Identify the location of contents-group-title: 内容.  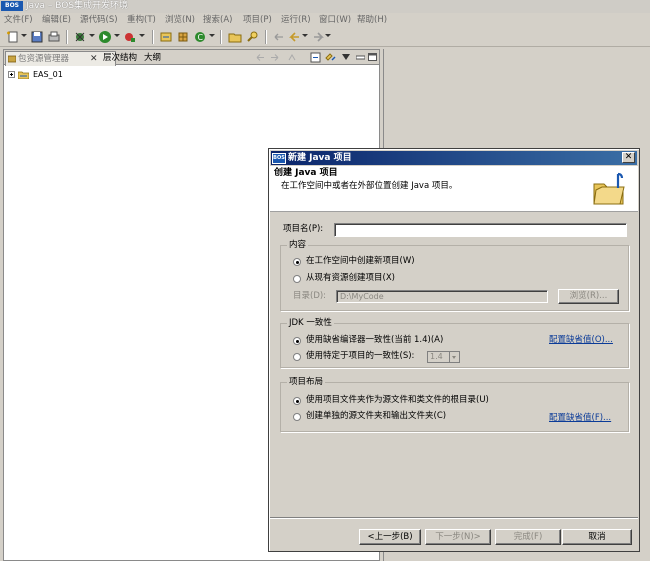
(298, 245).